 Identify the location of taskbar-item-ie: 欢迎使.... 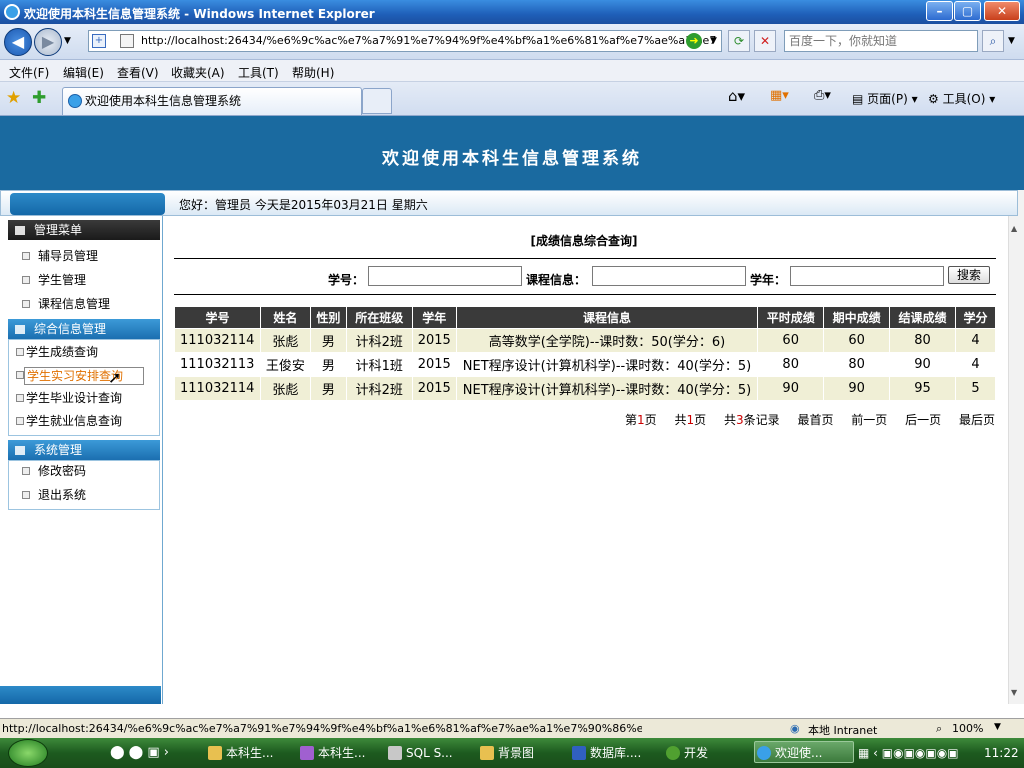
(804, 752).